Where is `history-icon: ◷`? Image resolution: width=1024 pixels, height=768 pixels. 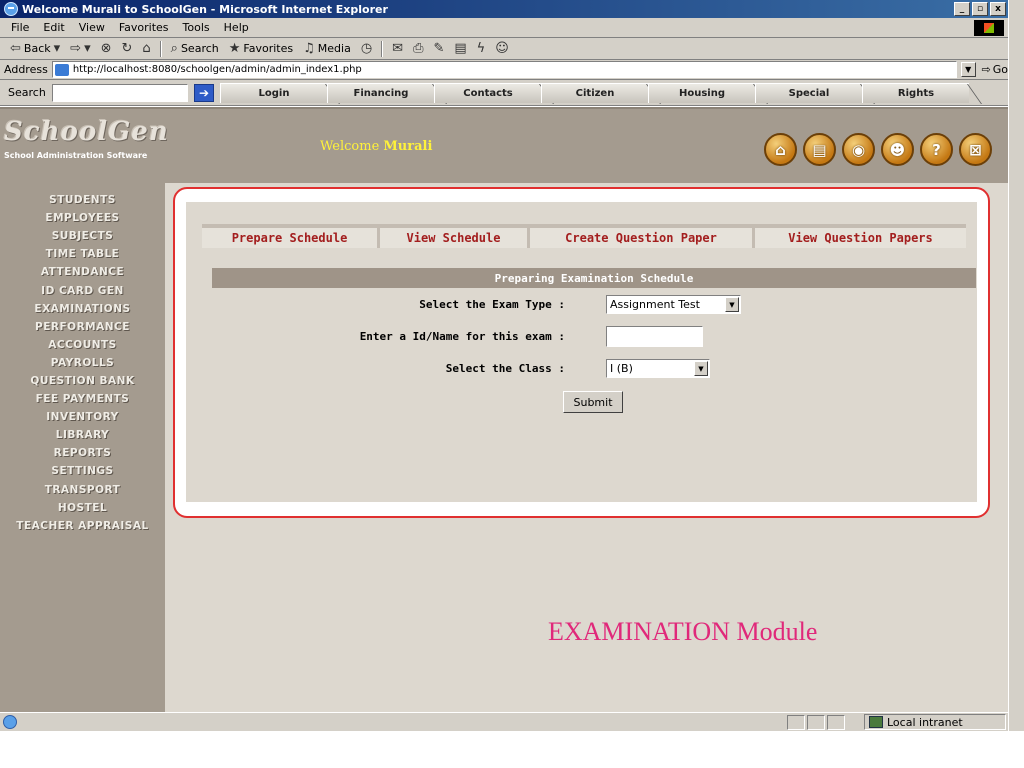 history-icon: ◷ is located at coordinates (366, 48).